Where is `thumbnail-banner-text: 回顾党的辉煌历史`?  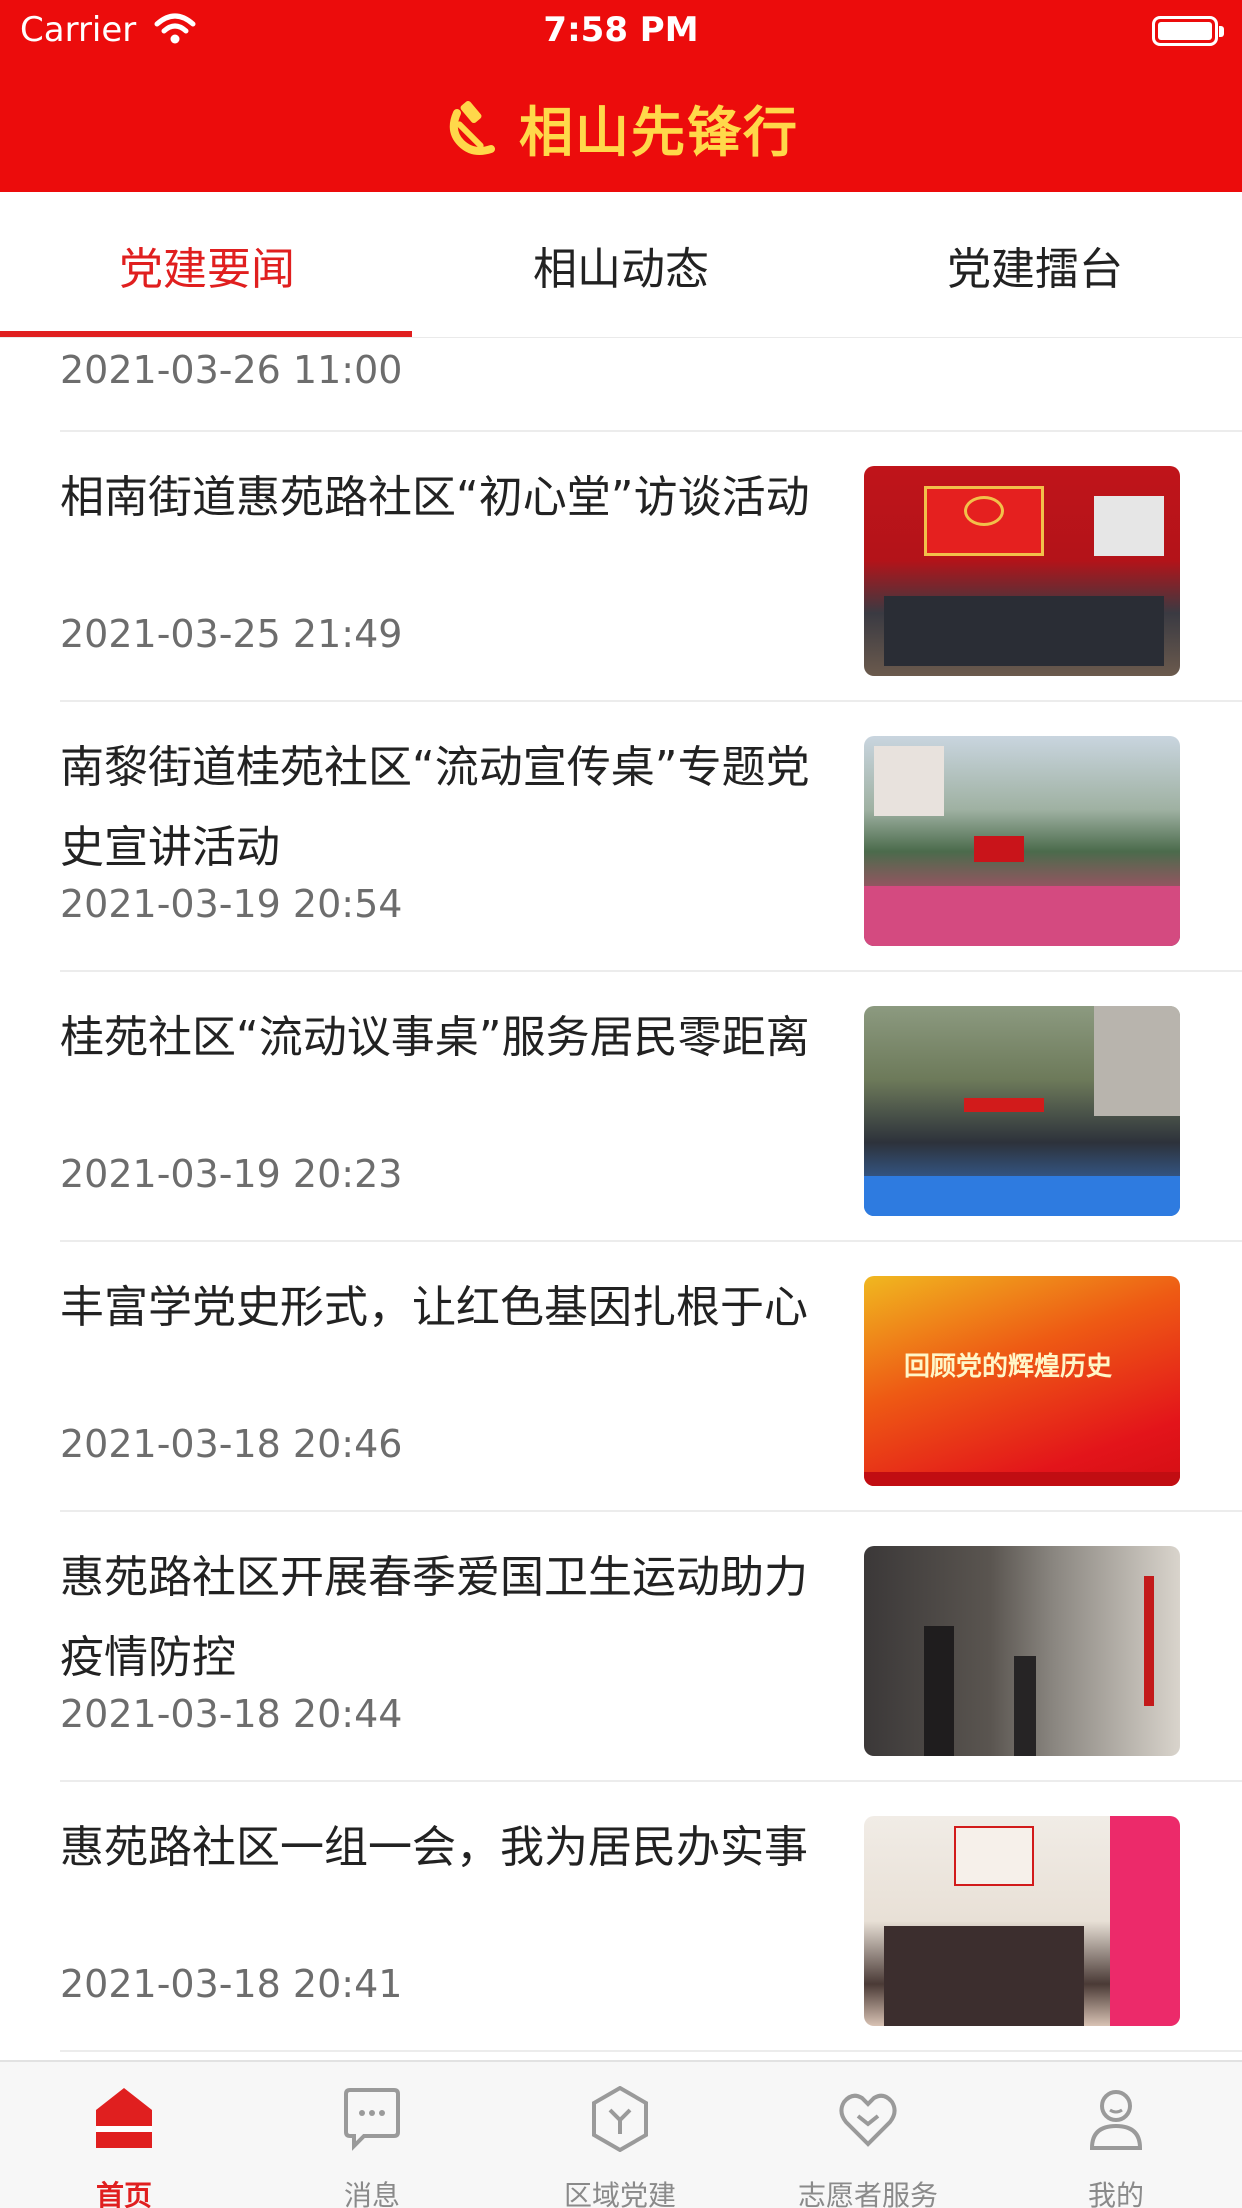
thumbnail-banner-text: 回顾党的辉煌历史 is located at coordinates (1008, 1367).